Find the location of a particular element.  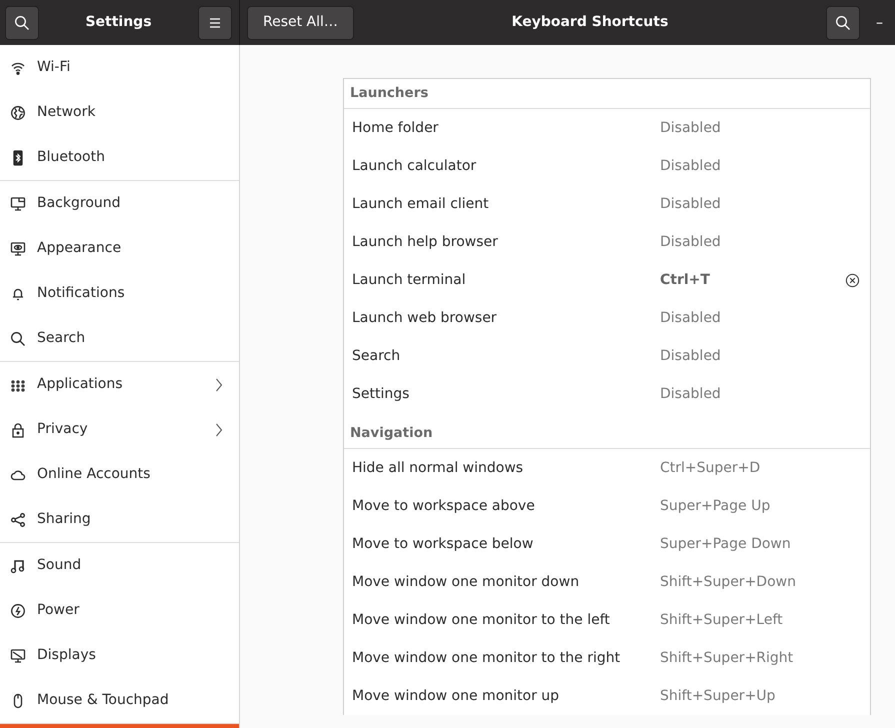

sidebar-item: Mouse & Touchpad is located at coordinates (119, 700).